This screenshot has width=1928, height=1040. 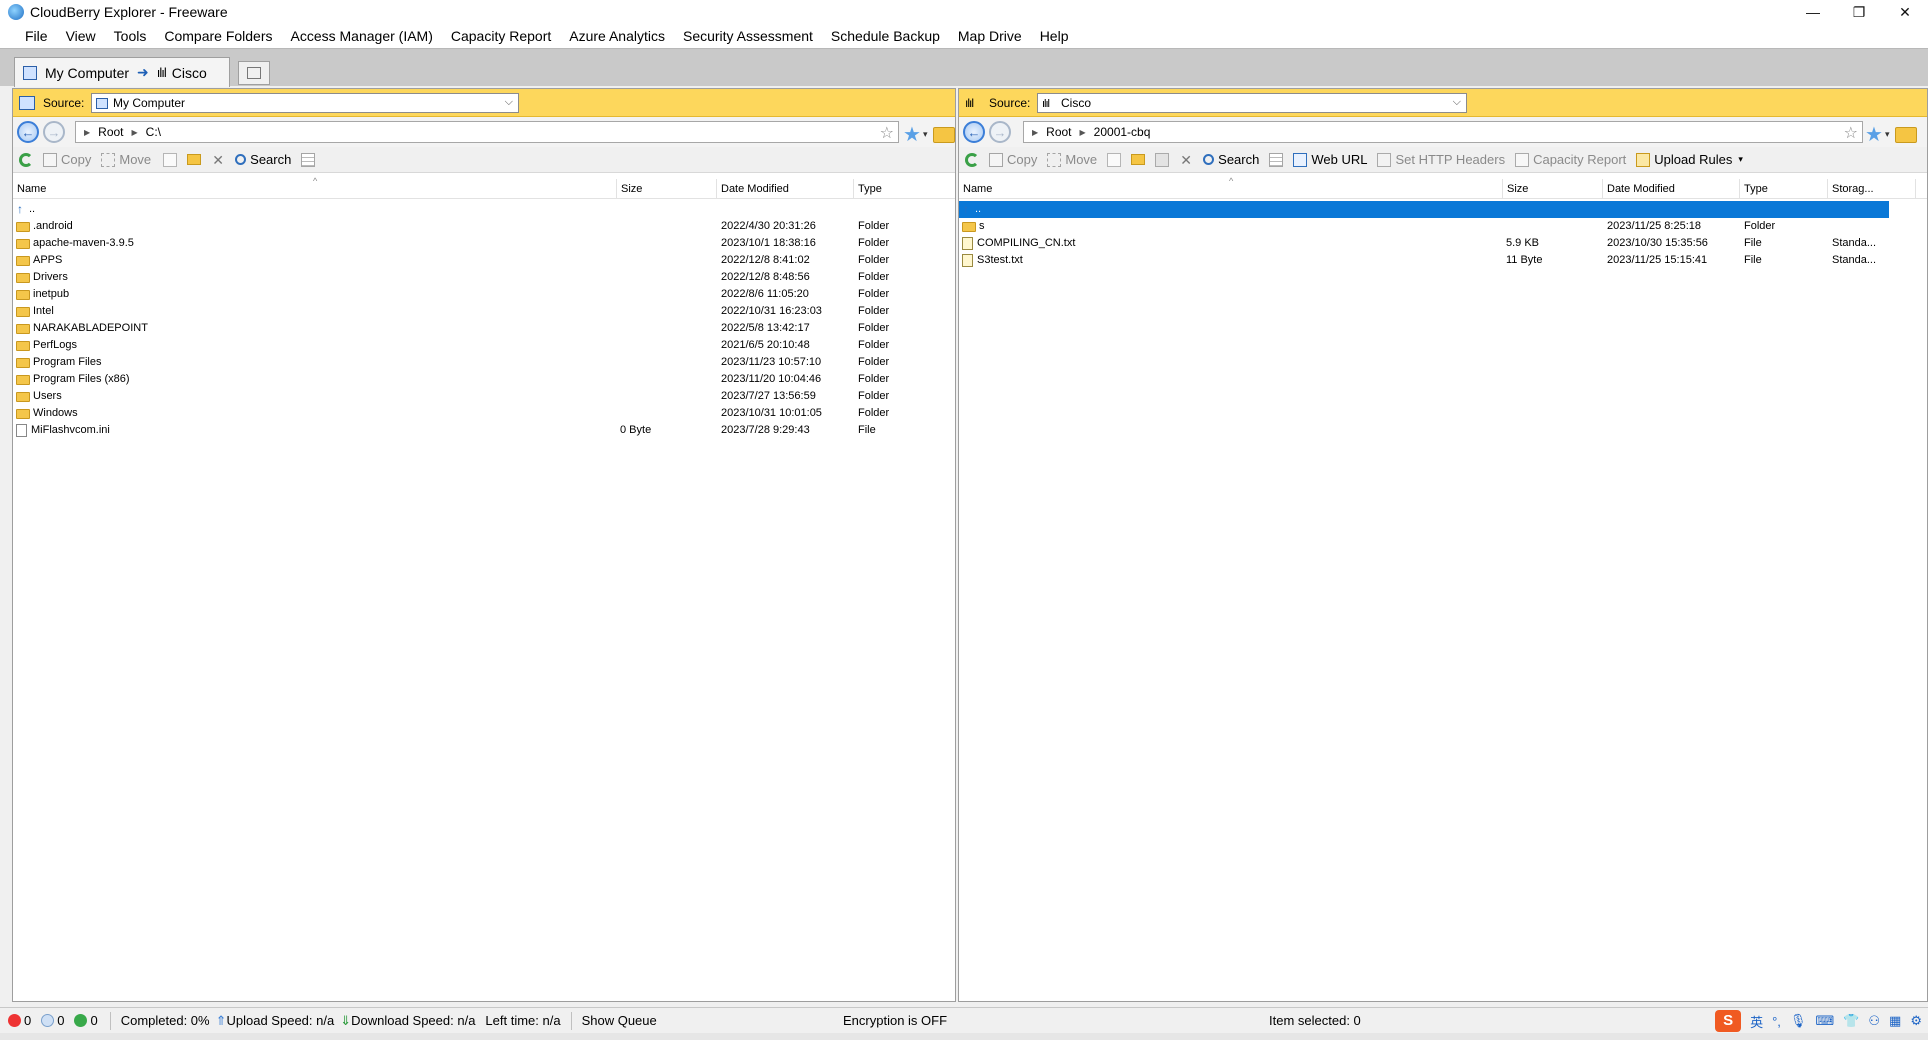 I want to click on restore-button: ❐, so click(x=1859, y=12).